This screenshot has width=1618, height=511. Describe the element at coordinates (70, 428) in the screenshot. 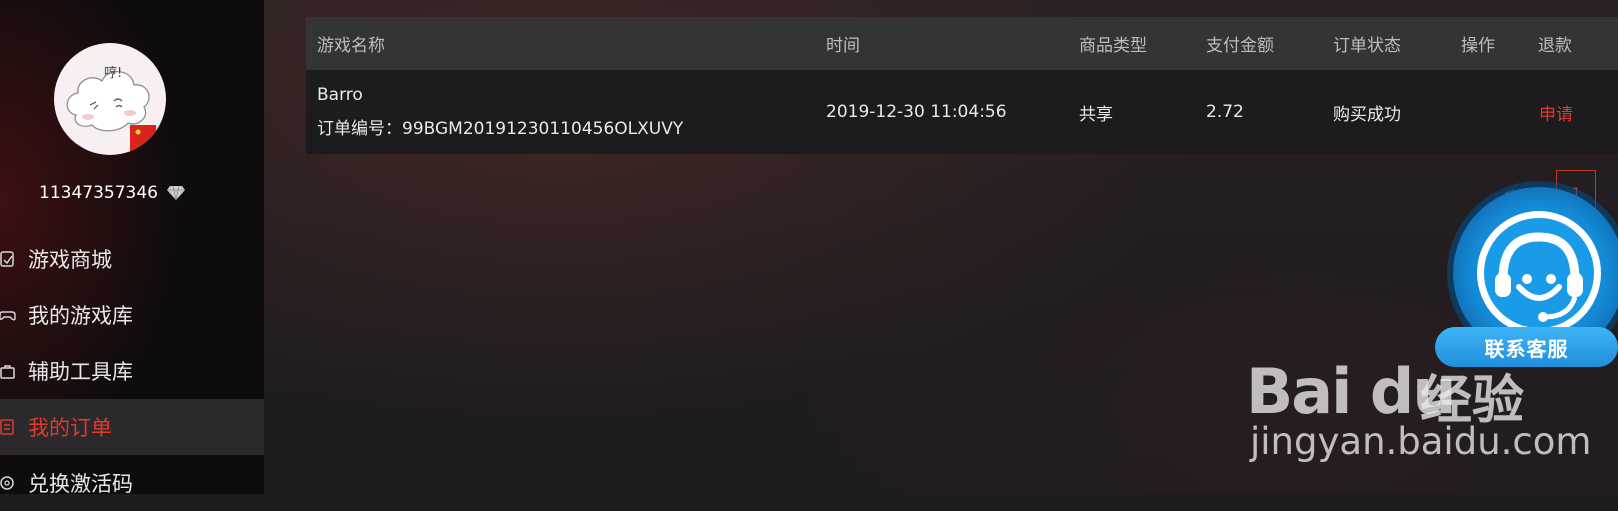

I see `sidebar-item-label: 我的订单` at that location.